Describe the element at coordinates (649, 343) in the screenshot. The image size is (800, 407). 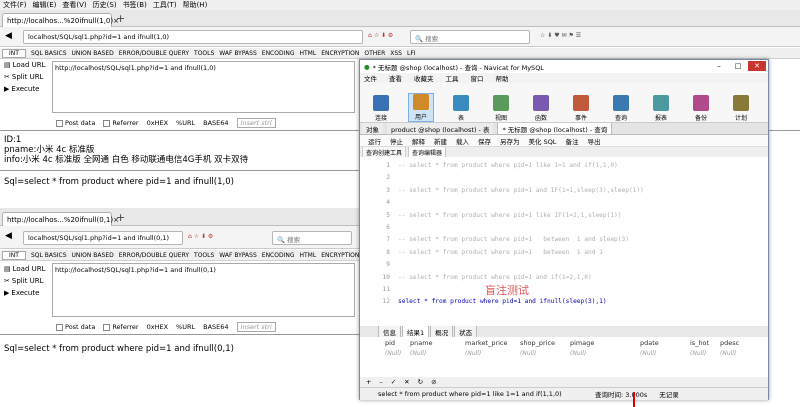
I see `column-header: pdate` at that location.